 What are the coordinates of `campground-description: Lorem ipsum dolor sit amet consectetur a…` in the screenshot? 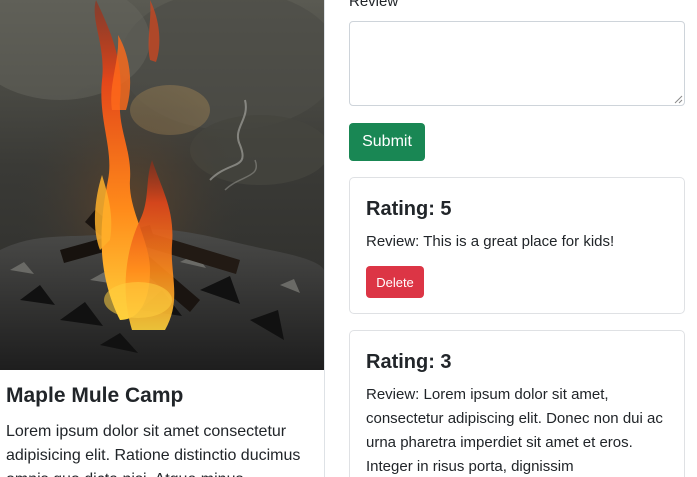 It's located at (153, 450).